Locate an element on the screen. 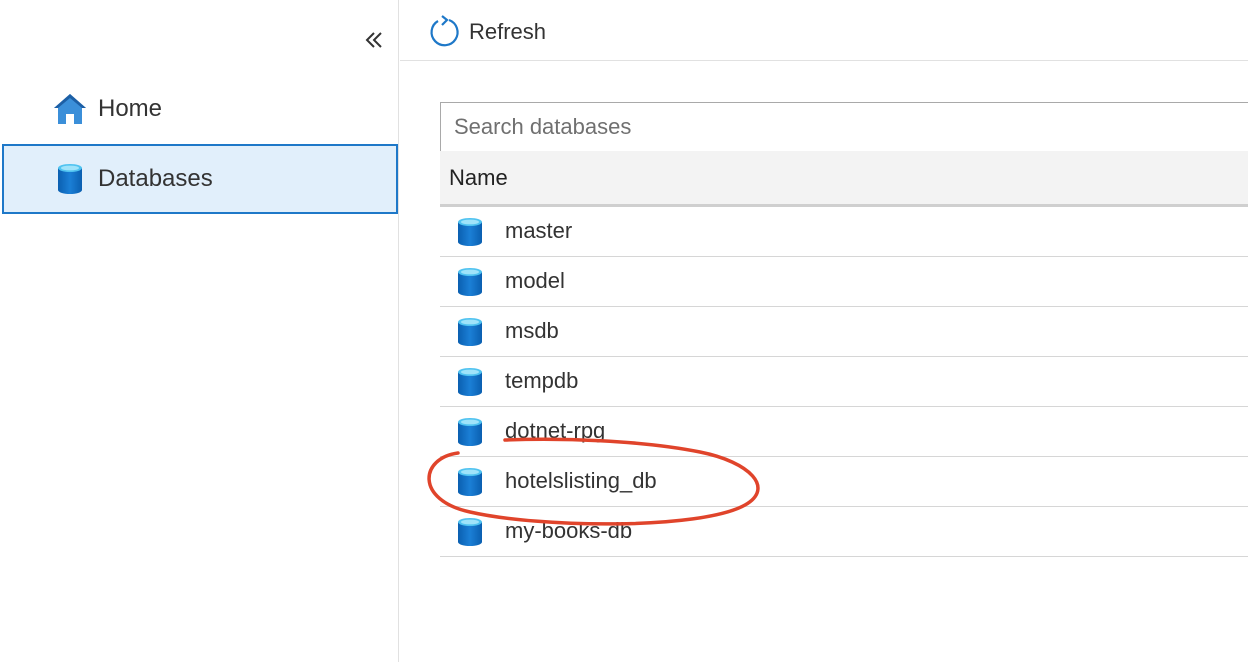  refresh-icon is located at coordinates (444, 31).